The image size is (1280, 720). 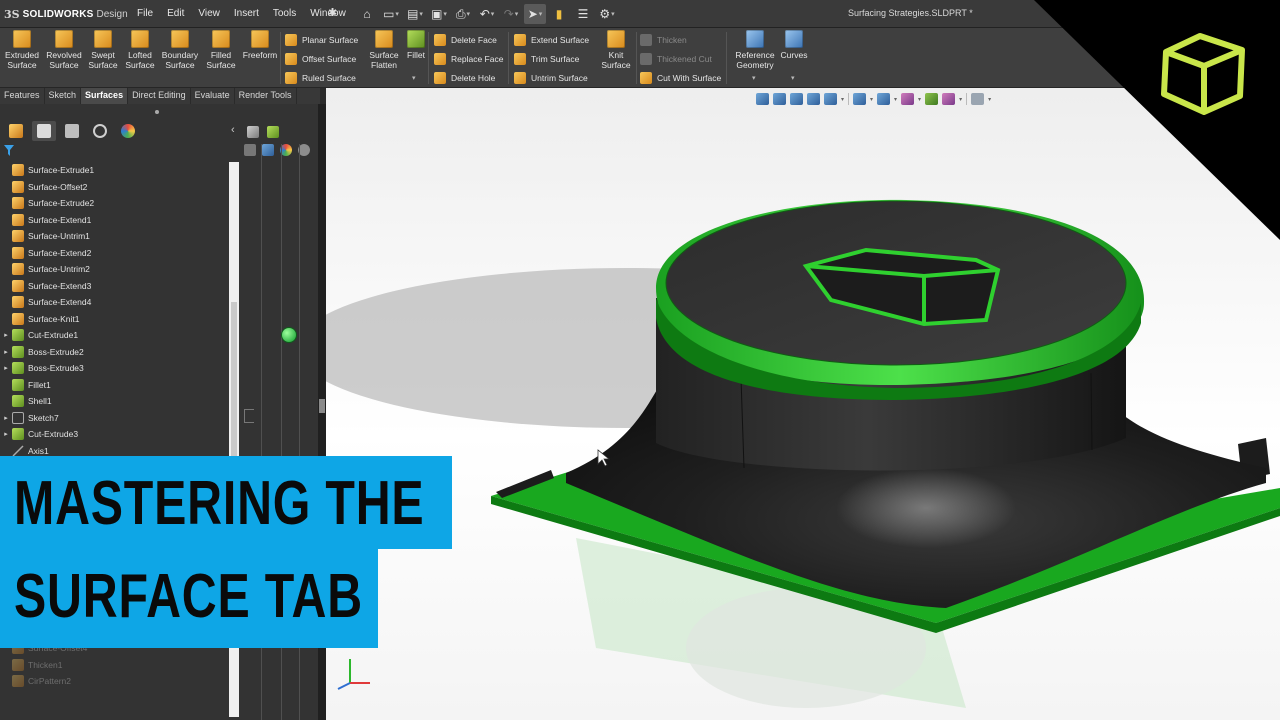 What do you see at coordinates (559, 14) in the screenshot?
I see `rebuild-icon: ▮` at bounding box center [559, 14].